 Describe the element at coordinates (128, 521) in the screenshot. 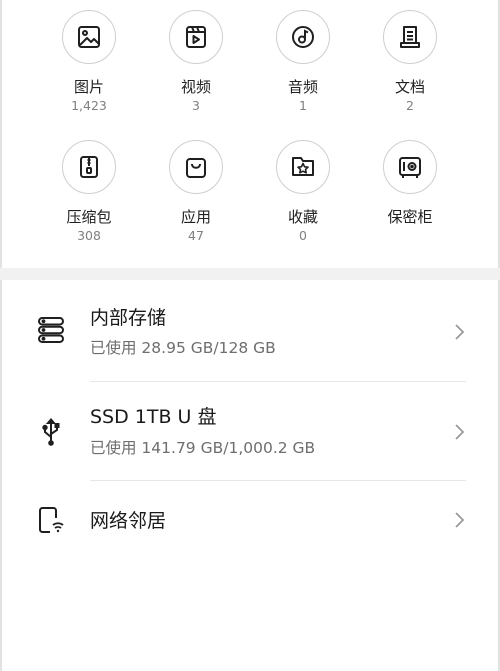

I see `storage-title: 网络邻居` at that location.